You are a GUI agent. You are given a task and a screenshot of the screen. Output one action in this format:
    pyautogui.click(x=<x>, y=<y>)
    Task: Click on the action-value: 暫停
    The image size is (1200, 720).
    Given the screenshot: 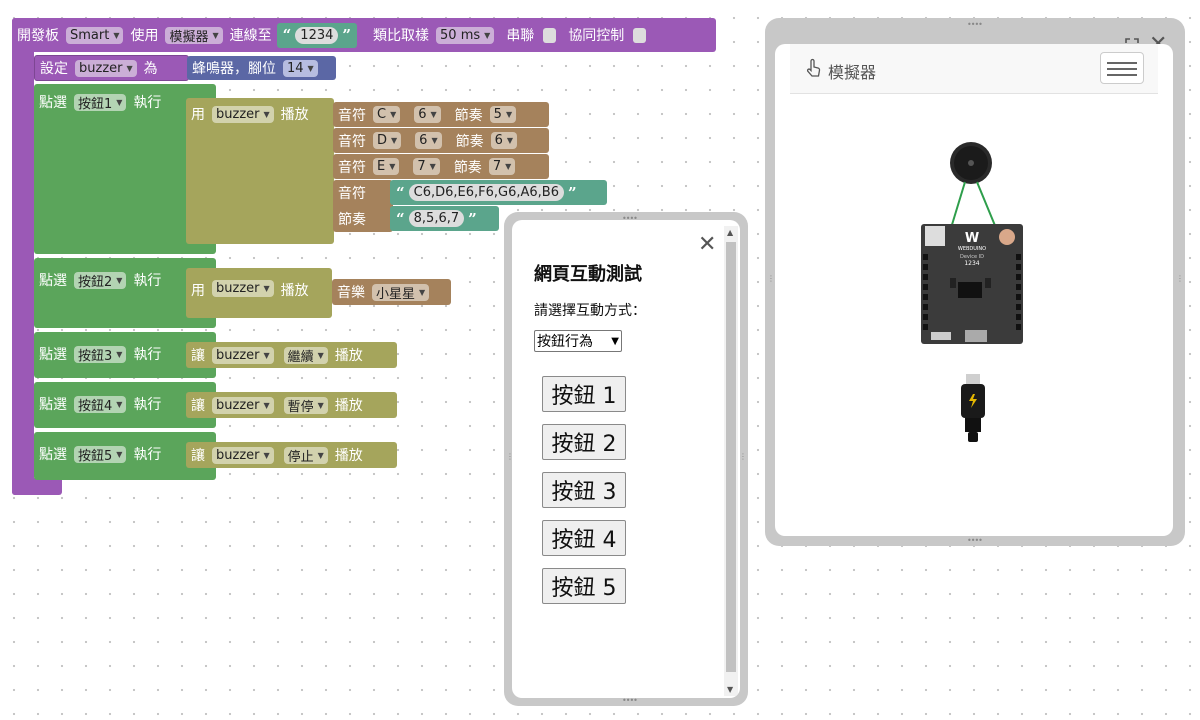 What is the action you would take?
    pyautogui.click(x=300, y=407)
    